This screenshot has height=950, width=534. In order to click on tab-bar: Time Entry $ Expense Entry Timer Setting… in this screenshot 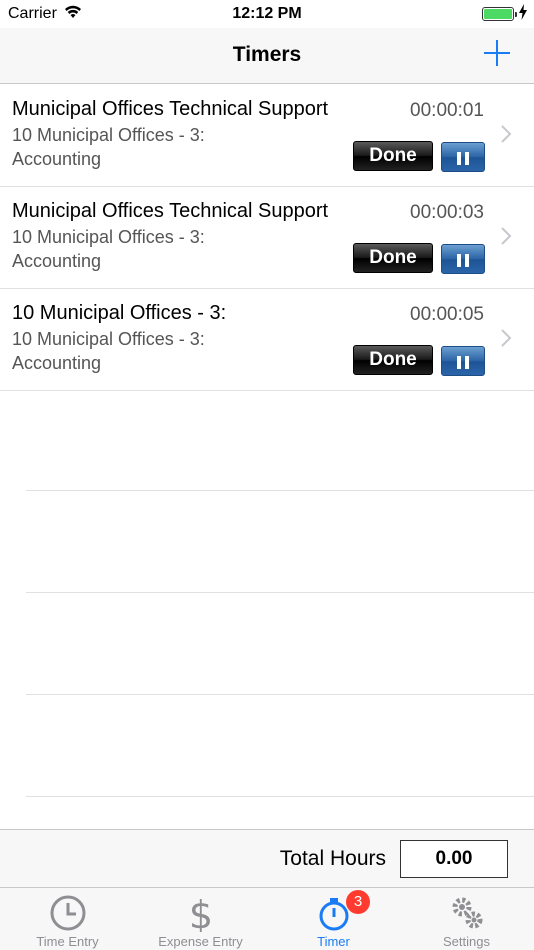, I will do `click(267, 918)`.